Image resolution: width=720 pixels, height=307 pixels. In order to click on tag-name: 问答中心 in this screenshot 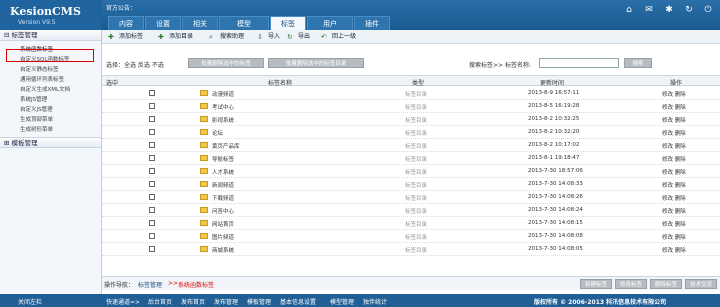, I will do `click(223, 211)`.